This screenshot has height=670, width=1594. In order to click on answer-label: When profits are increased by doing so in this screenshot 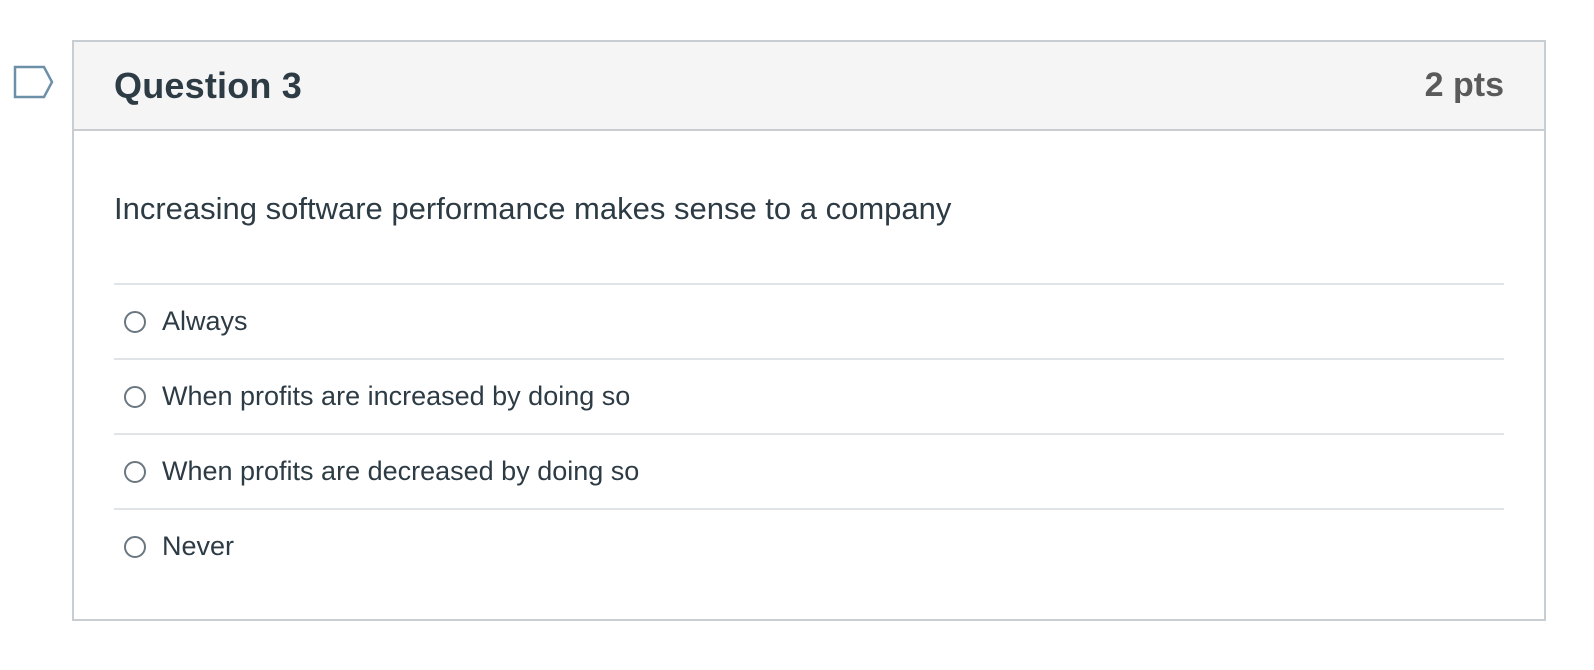, I will do `click(396, 396)`.